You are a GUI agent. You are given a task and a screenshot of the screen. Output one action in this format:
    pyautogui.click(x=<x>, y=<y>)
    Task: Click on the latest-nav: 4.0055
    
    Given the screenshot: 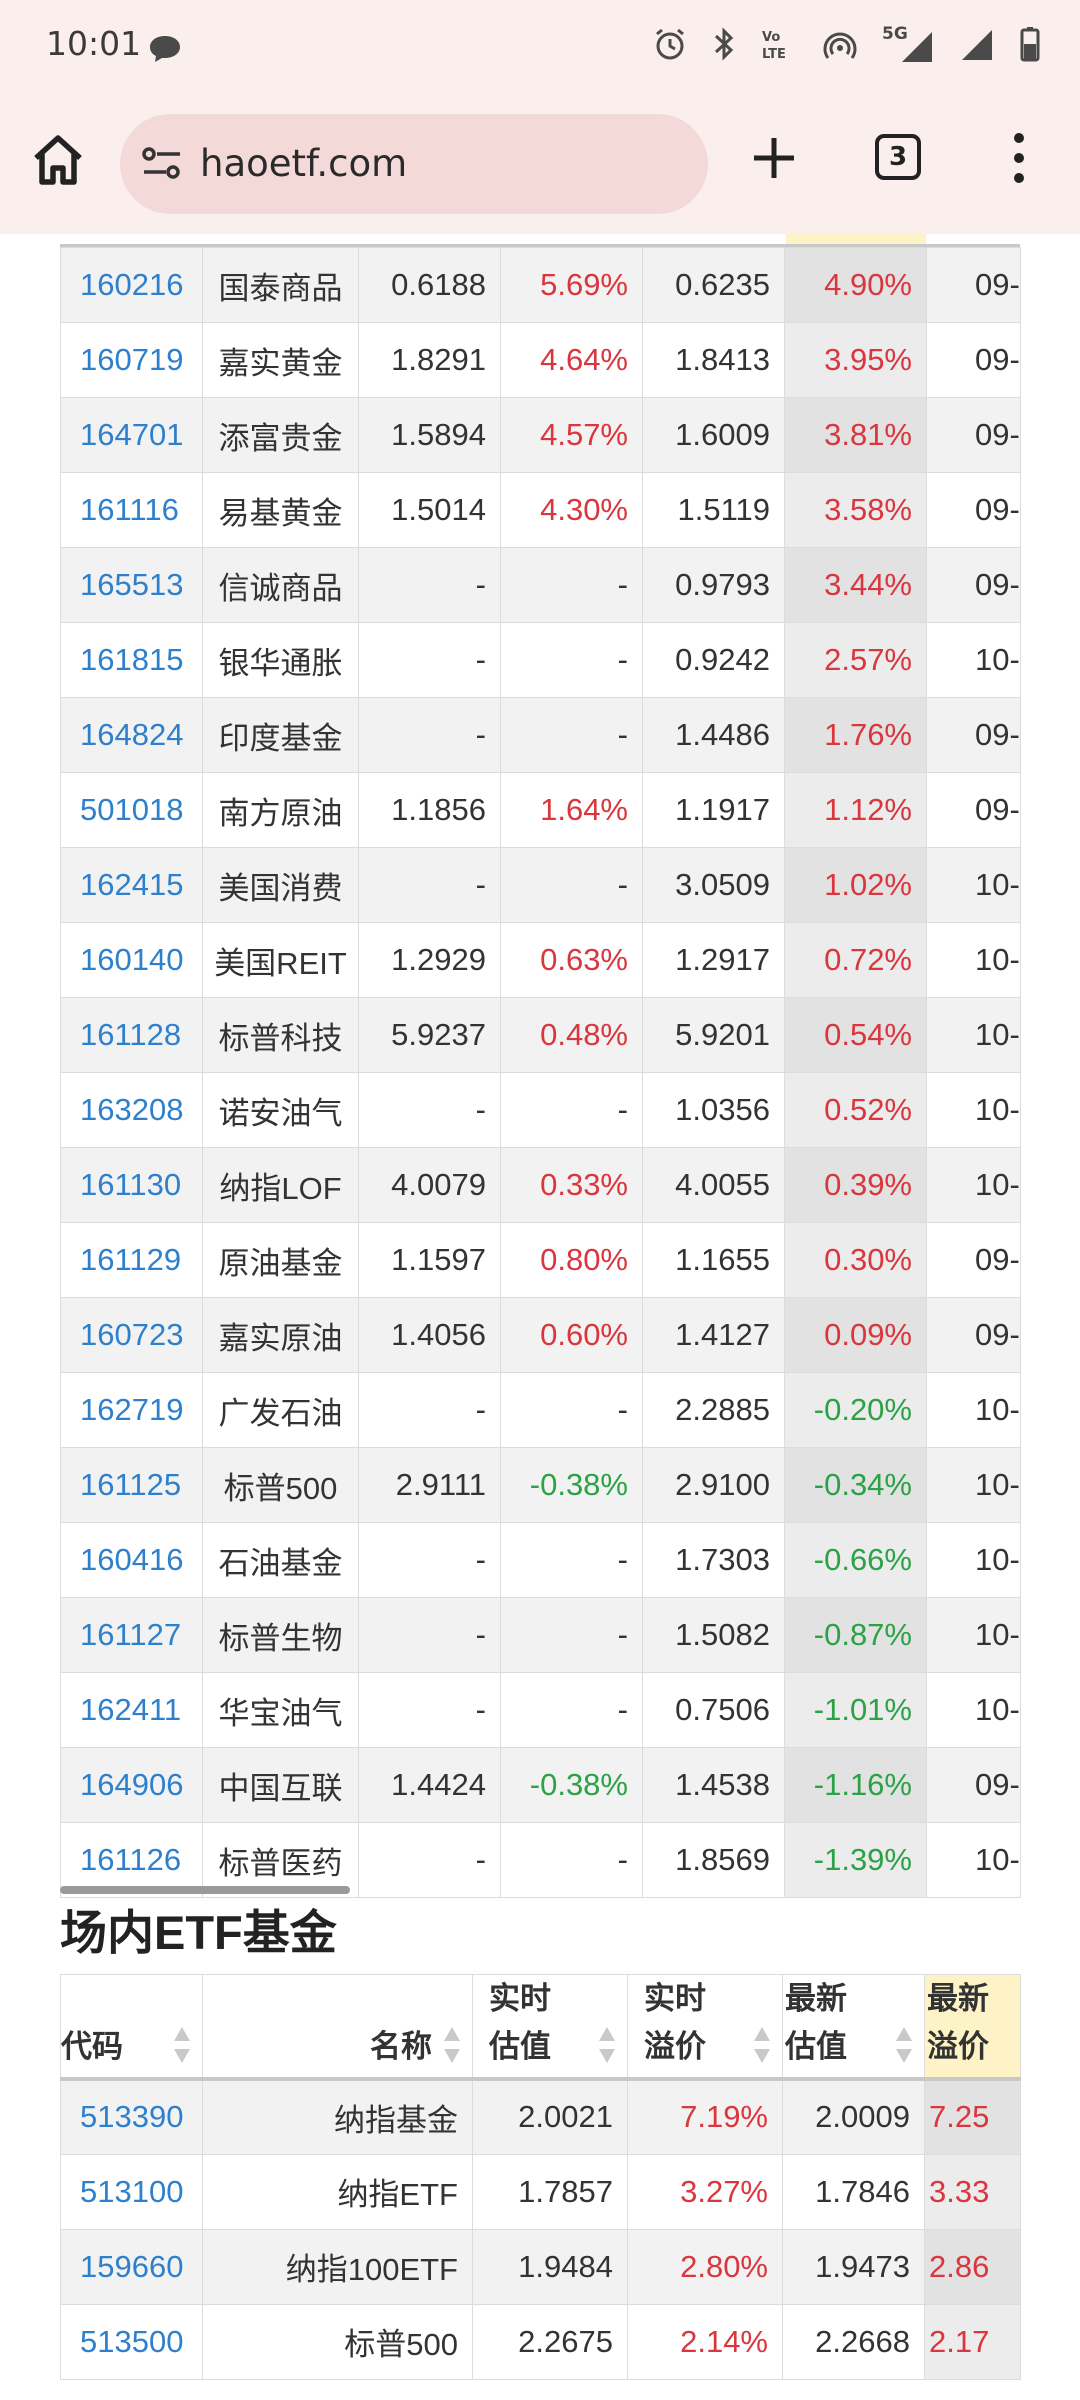 What is the action you would take?
    pyautogui.click(x=713, y=1185)
    